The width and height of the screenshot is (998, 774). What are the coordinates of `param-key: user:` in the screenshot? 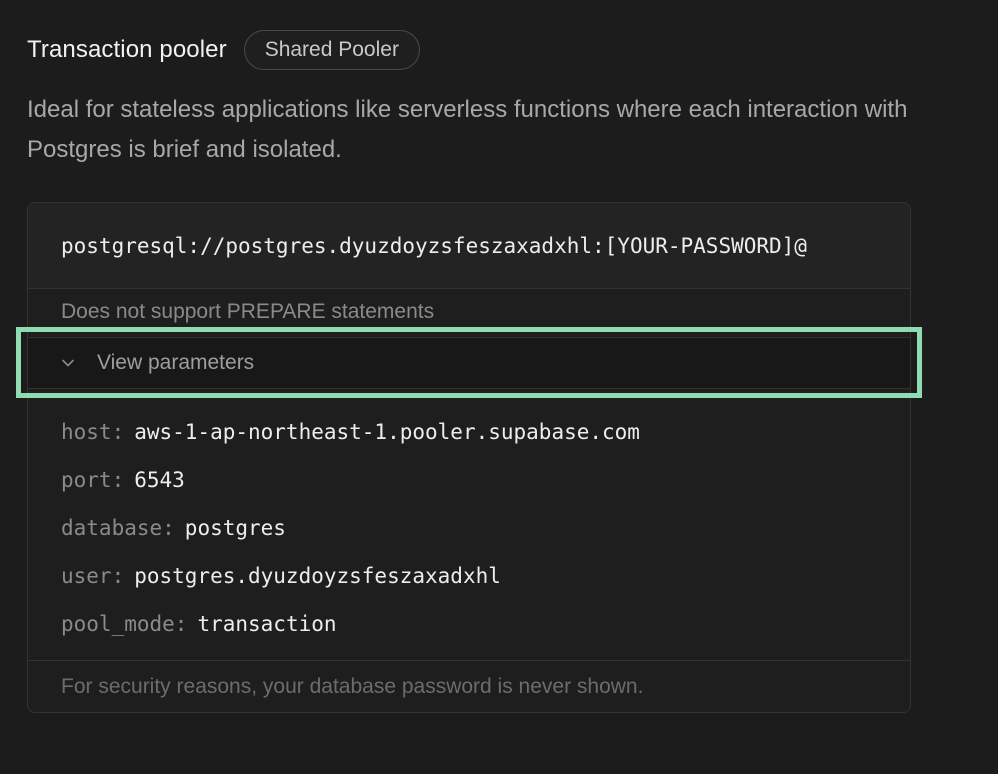 It's located at (93, 576).